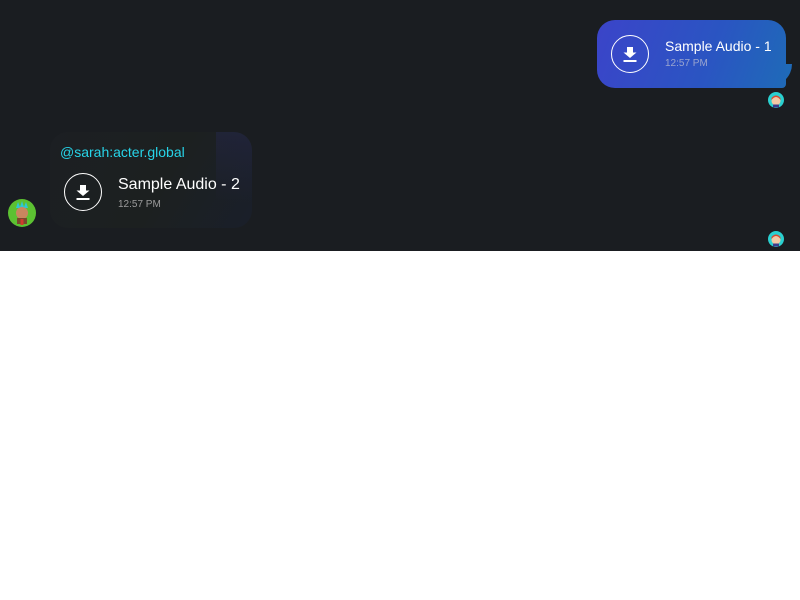 The height and width of the screenshot is (600, 800). I want to click on audio-title: Sample Audio - 1, so click(718, 46).